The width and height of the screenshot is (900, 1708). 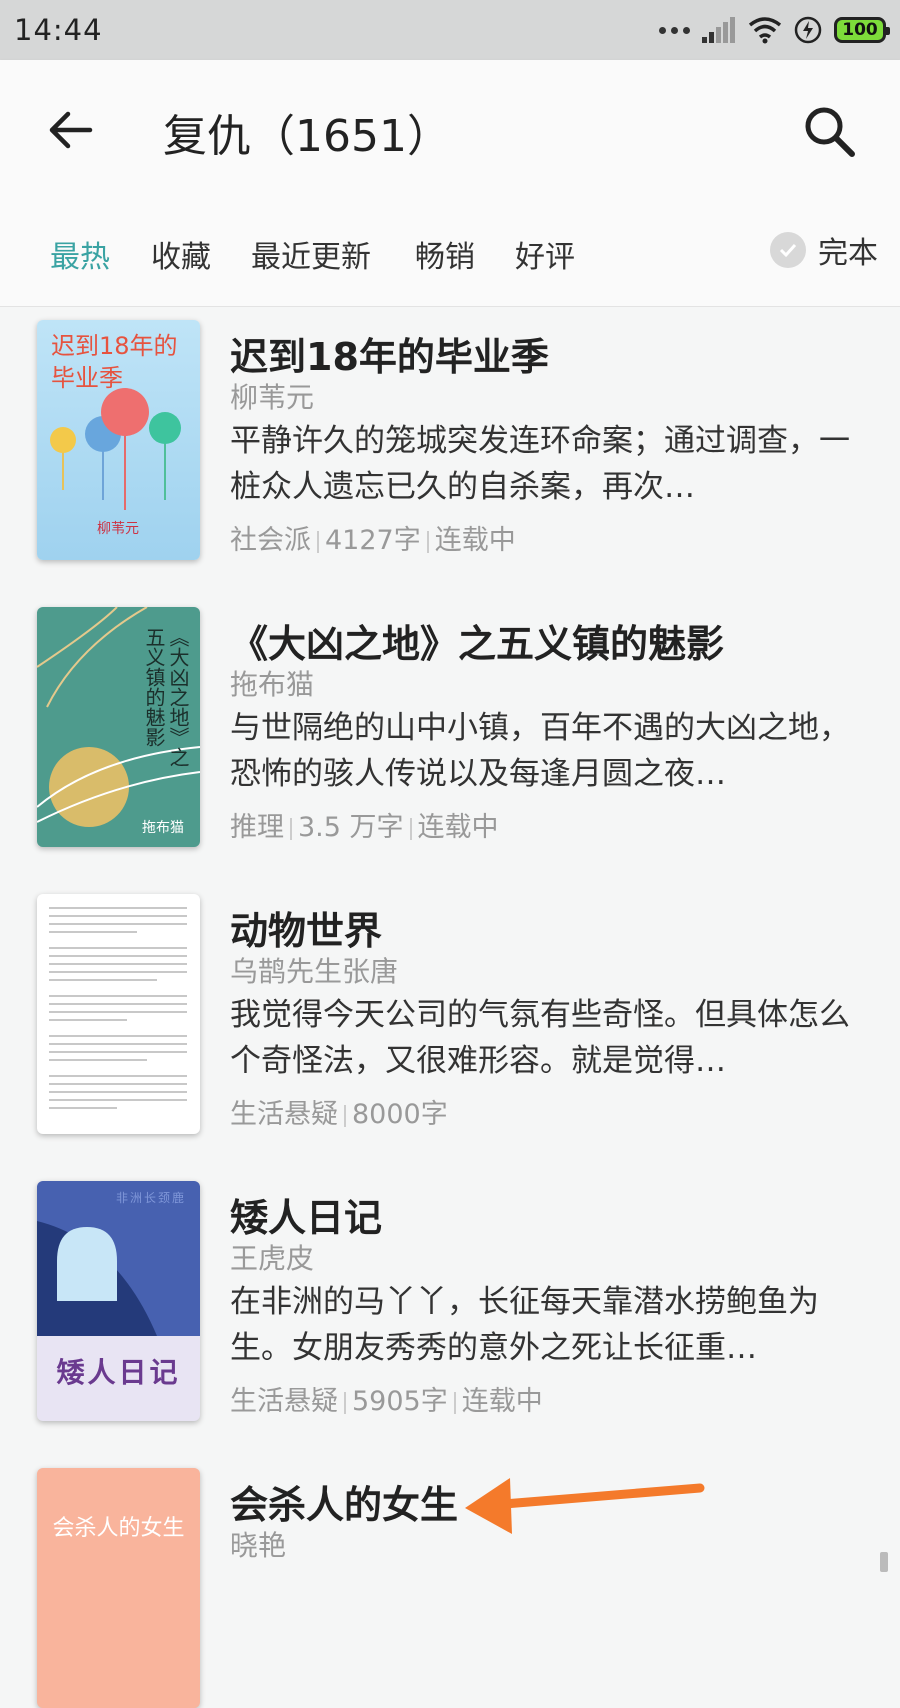 What do you see at coordinates (862, 30) in the screenshot?
I see `battery-icon: 100` at bounding box center [862, 30].